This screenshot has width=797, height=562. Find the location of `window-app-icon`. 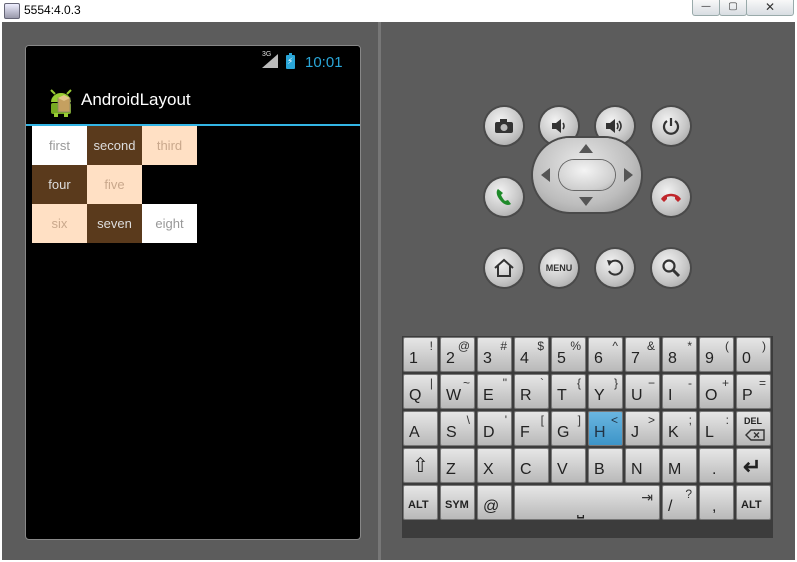

window-app-icon is located at coordinates (12, 11).